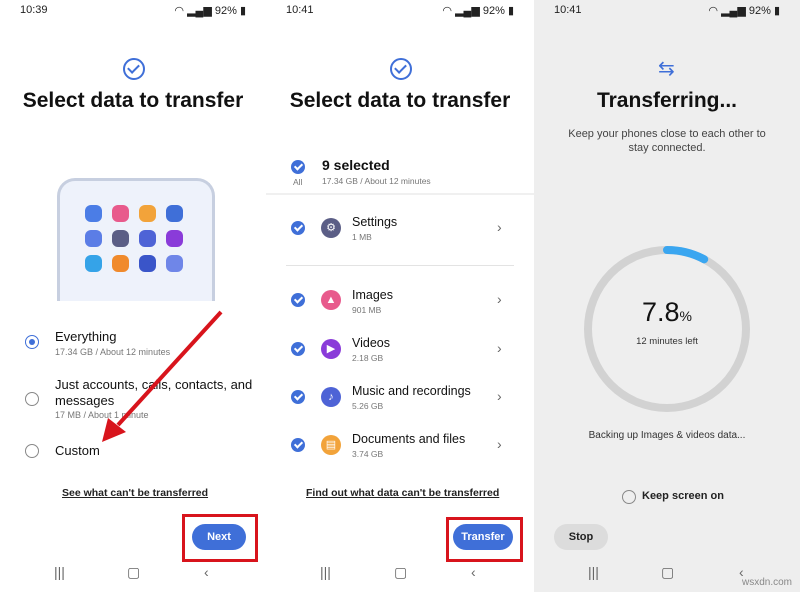 This screenshot has height=592, width=800. What do you see at coordinates (400, 100) in the screenshot?
I see `page-title: Select data to transfer` at bounding box center [400, 100].